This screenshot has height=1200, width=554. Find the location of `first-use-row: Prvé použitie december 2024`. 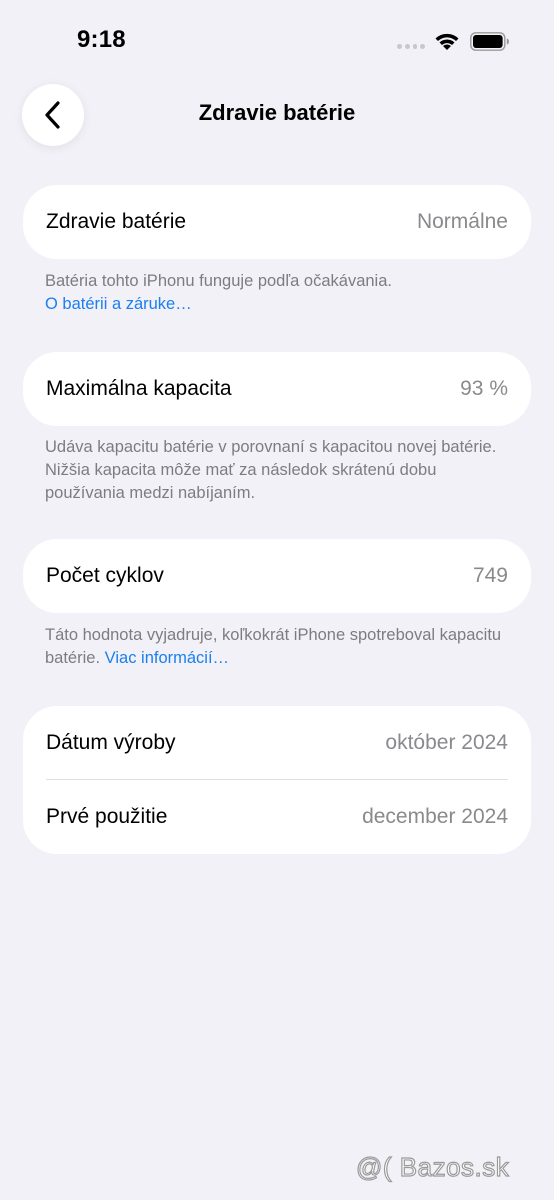

first-use-row: Prvé použitie december 2024 is located at coordinates (277, 817).